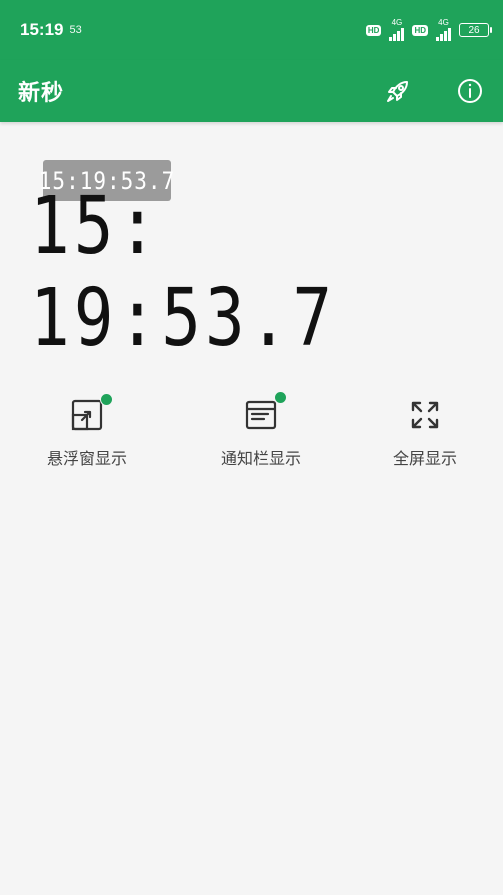  Describe the element at coordinates (41, 93) in the screenshot. I see `app-title: 新秒` at that location.